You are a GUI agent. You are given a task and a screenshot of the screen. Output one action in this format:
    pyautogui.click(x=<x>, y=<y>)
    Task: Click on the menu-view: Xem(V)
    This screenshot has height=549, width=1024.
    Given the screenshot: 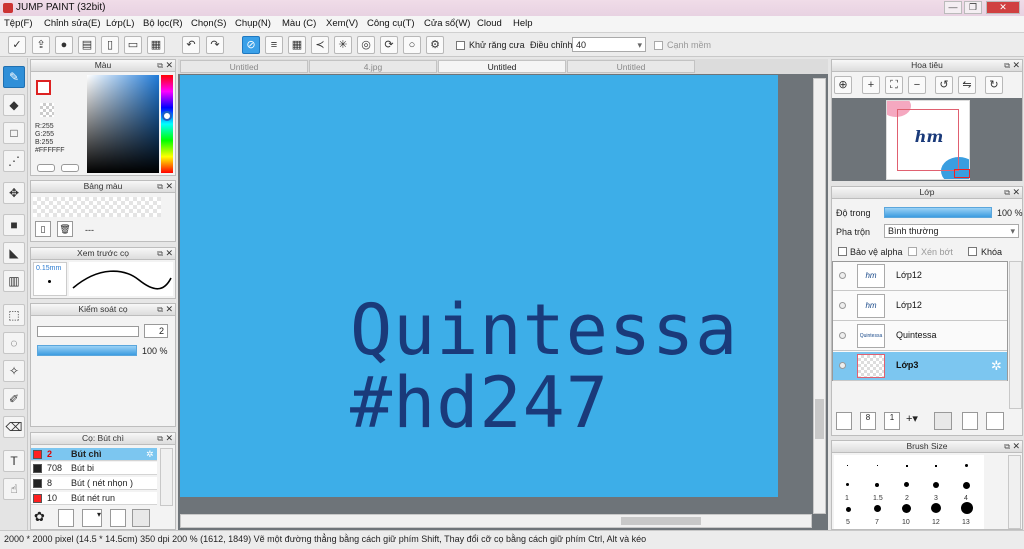 What is the action you would take?
    pyautogui.click(x=342, y=23)
    